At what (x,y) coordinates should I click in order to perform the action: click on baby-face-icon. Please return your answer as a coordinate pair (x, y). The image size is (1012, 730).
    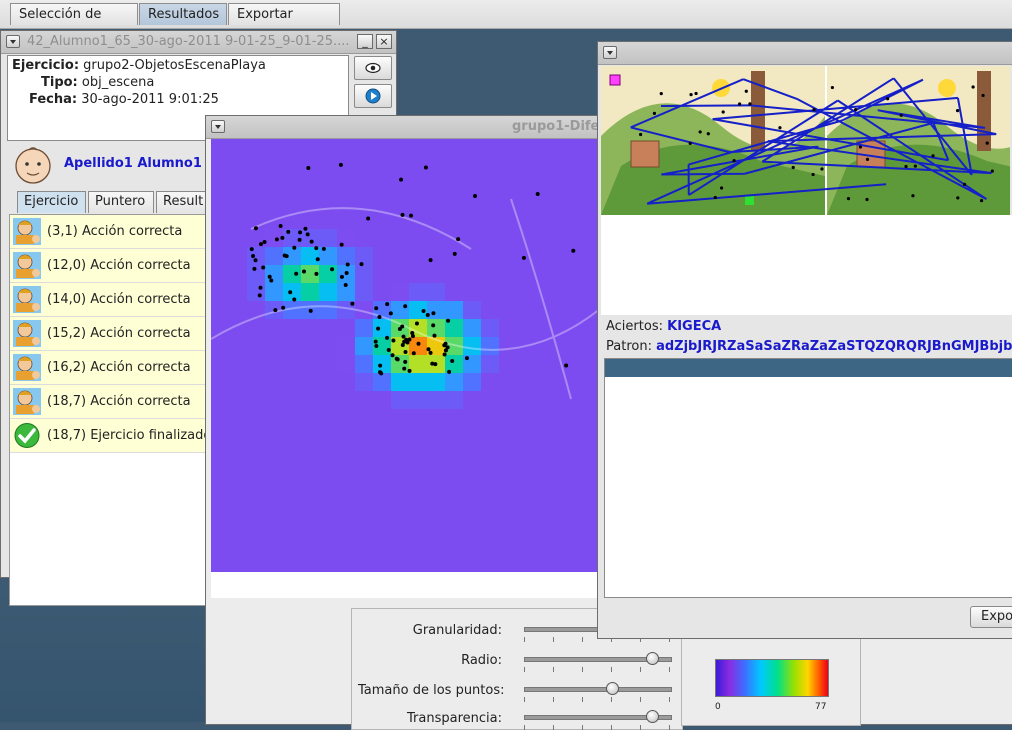
    Looking at the image, I should click on (33, 165).